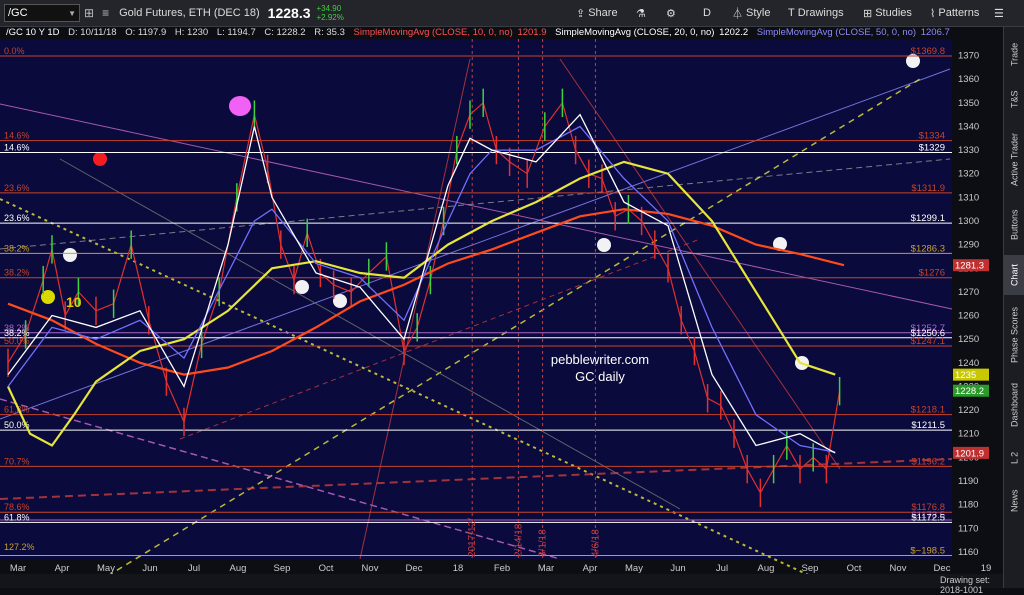 This screenshot has height=595, width=1024. Describe the element at coordinates (935, 32) in the screenshot. I see `header-sma50-value: 1206.7` at that location.